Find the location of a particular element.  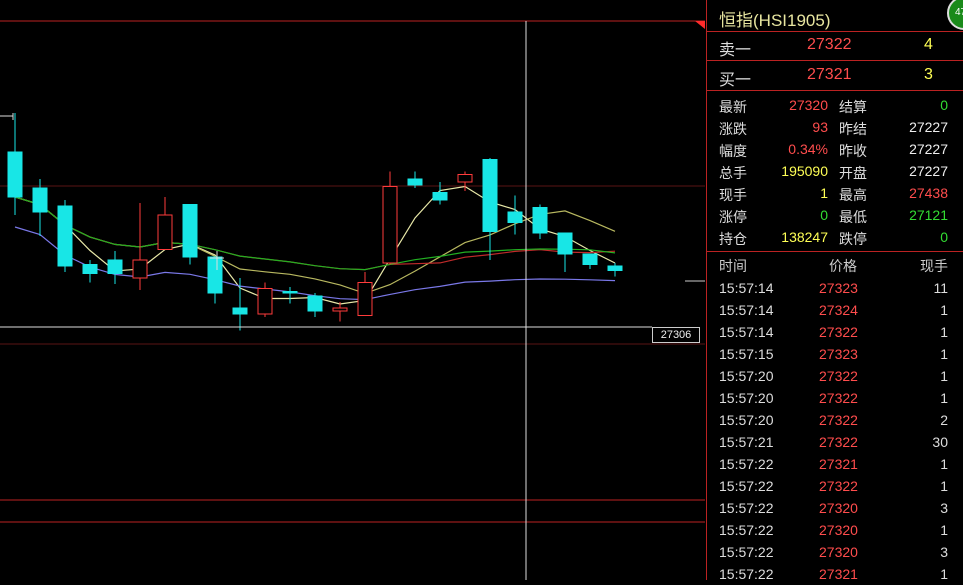

quote-row: 最新 27320 结算 0 is located at coordinates (835, 105).